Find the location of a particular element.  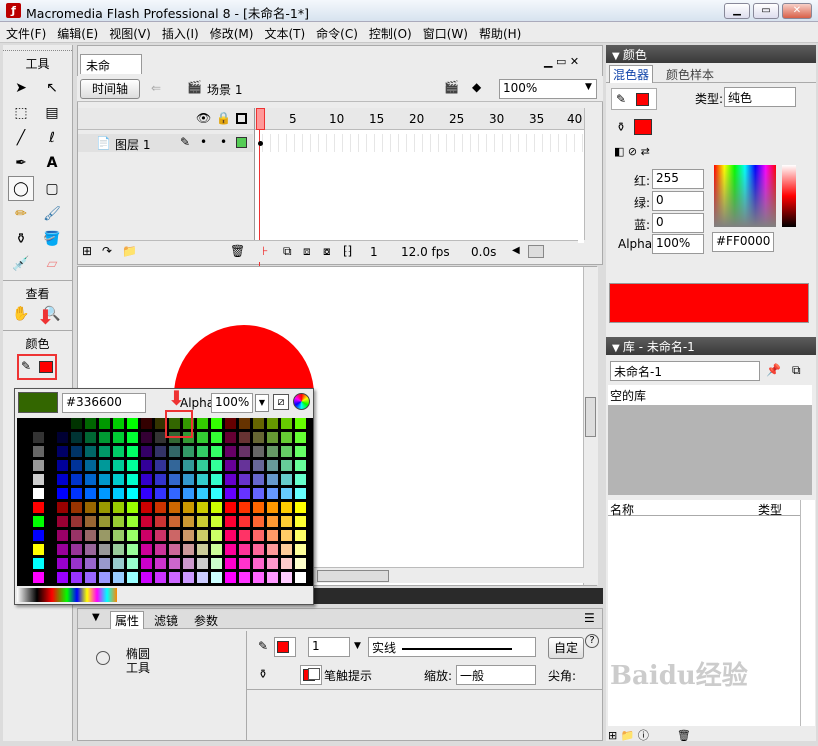

layer-row: 📄 图层 1 ✎ • • is located at coordinates (165, 143).